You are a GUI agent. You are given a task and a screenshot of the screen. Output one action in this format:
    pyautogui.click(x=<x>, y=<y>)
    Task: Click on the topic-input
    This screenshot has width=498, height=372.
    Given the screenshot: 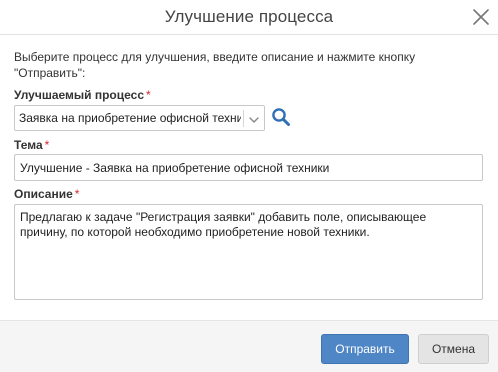 What is the action you would take?
    pyautogui.click(x=248, y=167)
    